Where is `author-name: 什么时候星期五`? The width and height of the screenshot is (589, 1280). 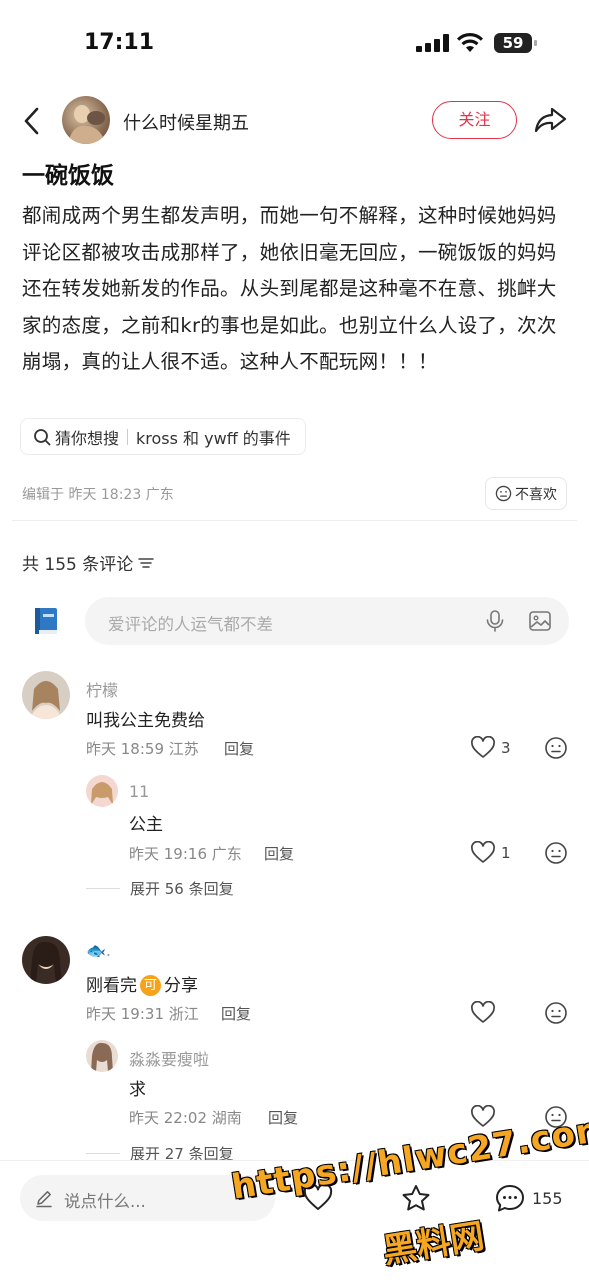 author-name: 什么时候星期五 is located at coordinates (186, 122).